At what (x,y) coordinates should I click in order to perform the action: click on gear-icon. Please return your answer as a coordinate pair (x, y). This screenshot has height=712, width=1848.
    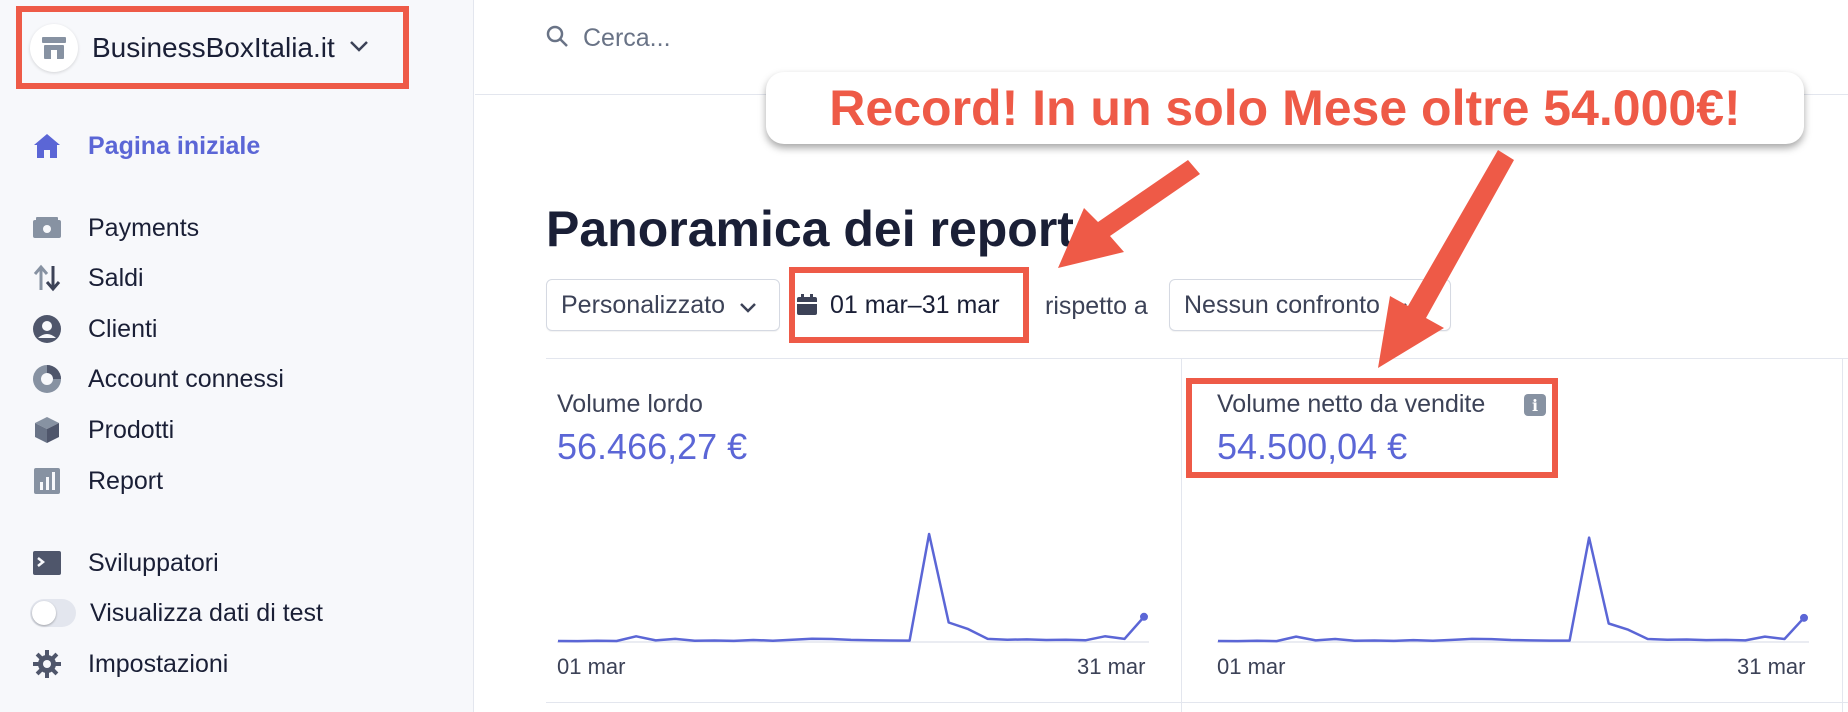
    Looking at the image, I should click on (47, 664).